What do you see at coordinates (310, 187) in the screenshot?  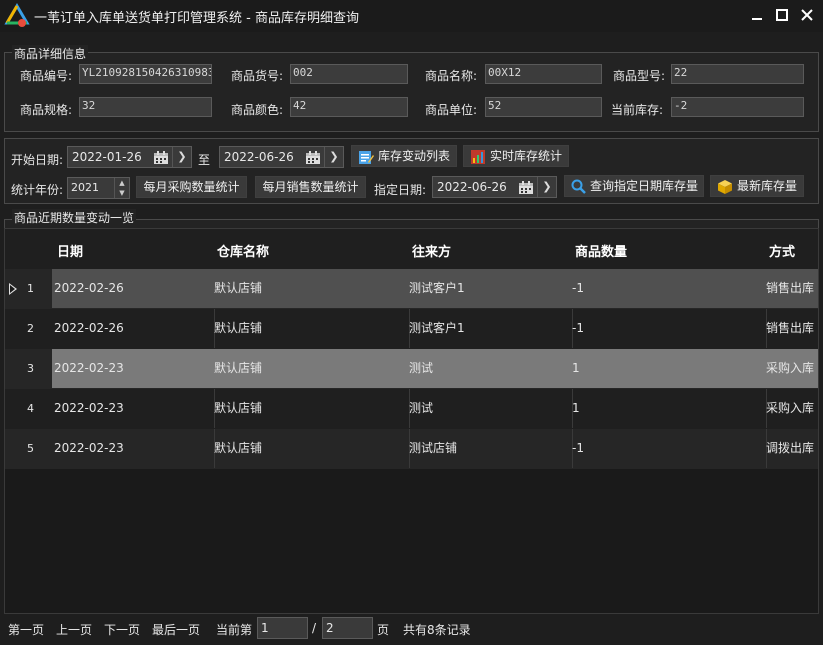 I see `monthly-sales-stats-button: 每月销售数量统计` at bounding box center [310, 187].